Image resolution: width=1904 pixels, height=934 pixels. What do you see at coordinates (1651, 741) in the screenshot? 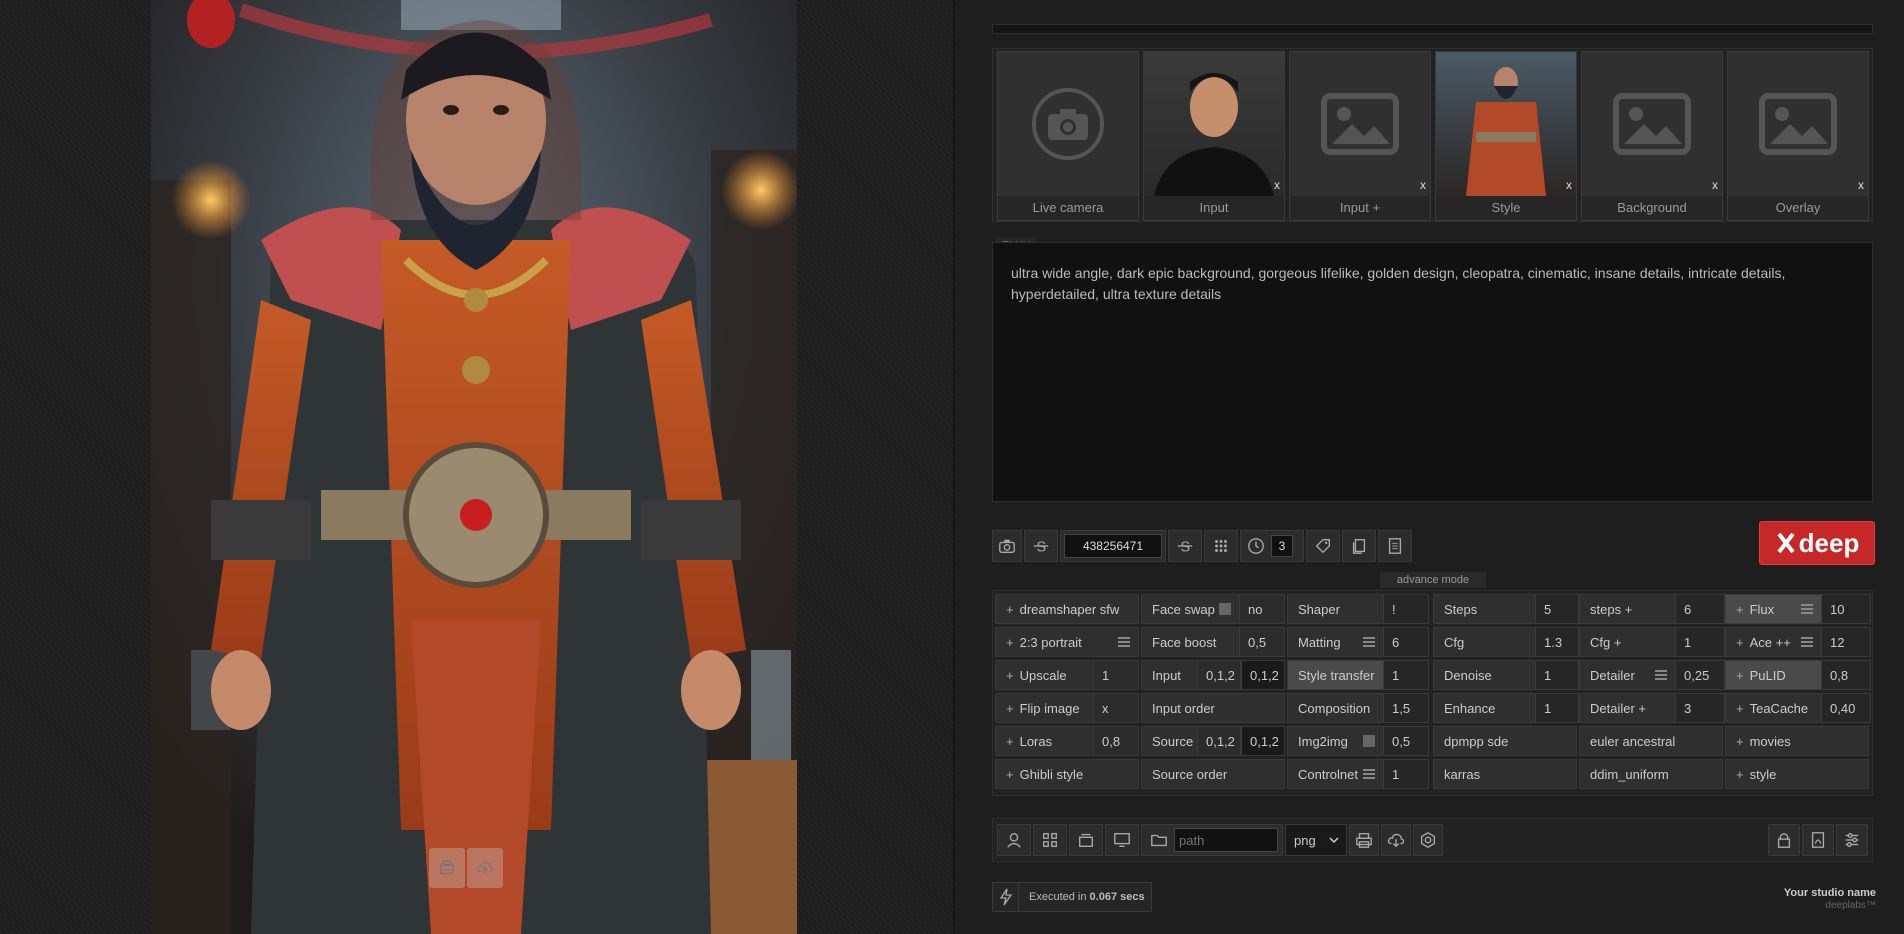
I see `setting-col5-4: euler ancestral` at bounding box center [1651, 741].